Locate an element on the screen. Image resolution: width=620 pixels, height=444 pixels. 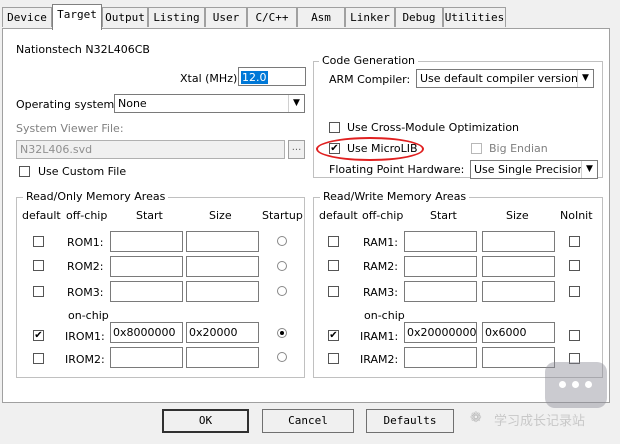
irom2-default-checkbox is located at coordinates (38, 358).